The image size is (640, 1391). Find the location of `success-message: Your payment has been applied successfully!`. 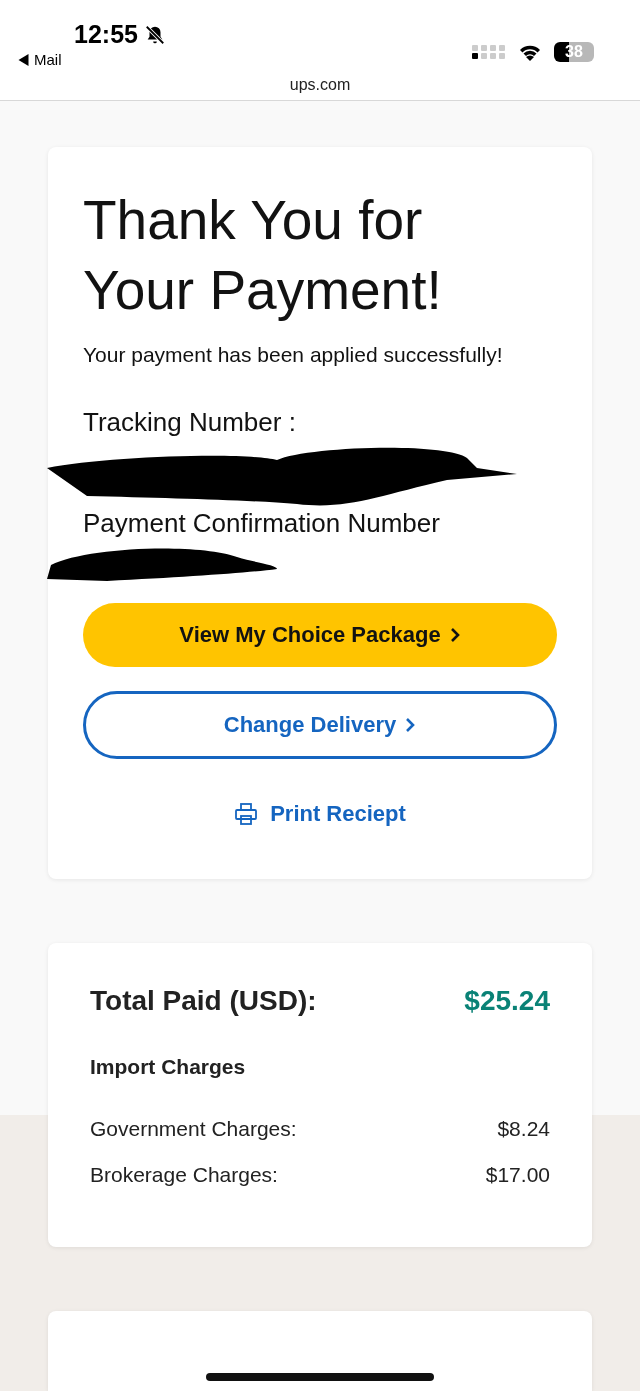

success-message: Your payment has been applied successfully! is located at coordinates (293, 355).